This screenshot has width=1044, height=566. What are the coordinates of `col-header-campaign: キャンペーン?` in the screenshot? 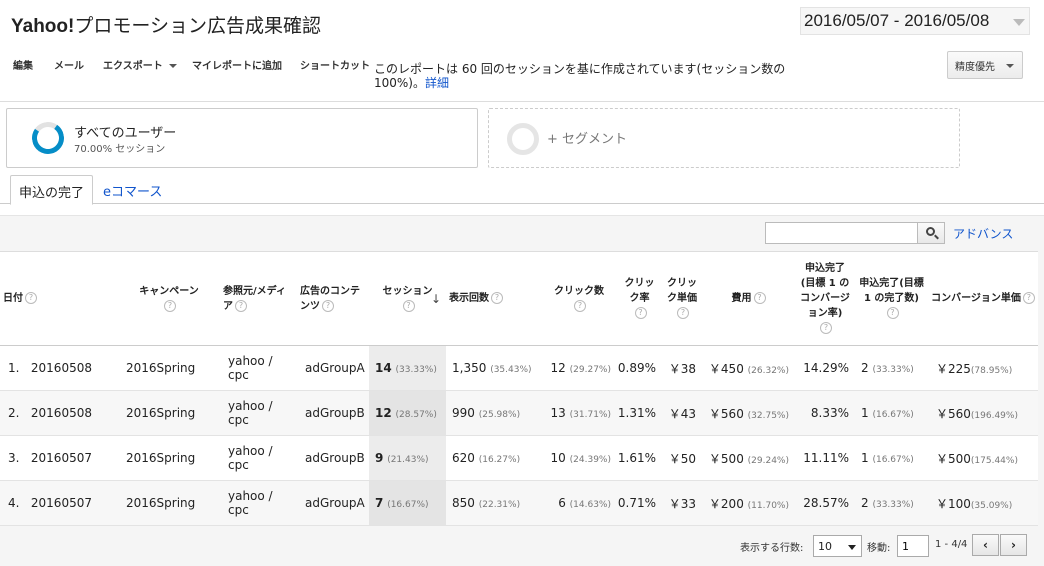 It's located at (169, 298).